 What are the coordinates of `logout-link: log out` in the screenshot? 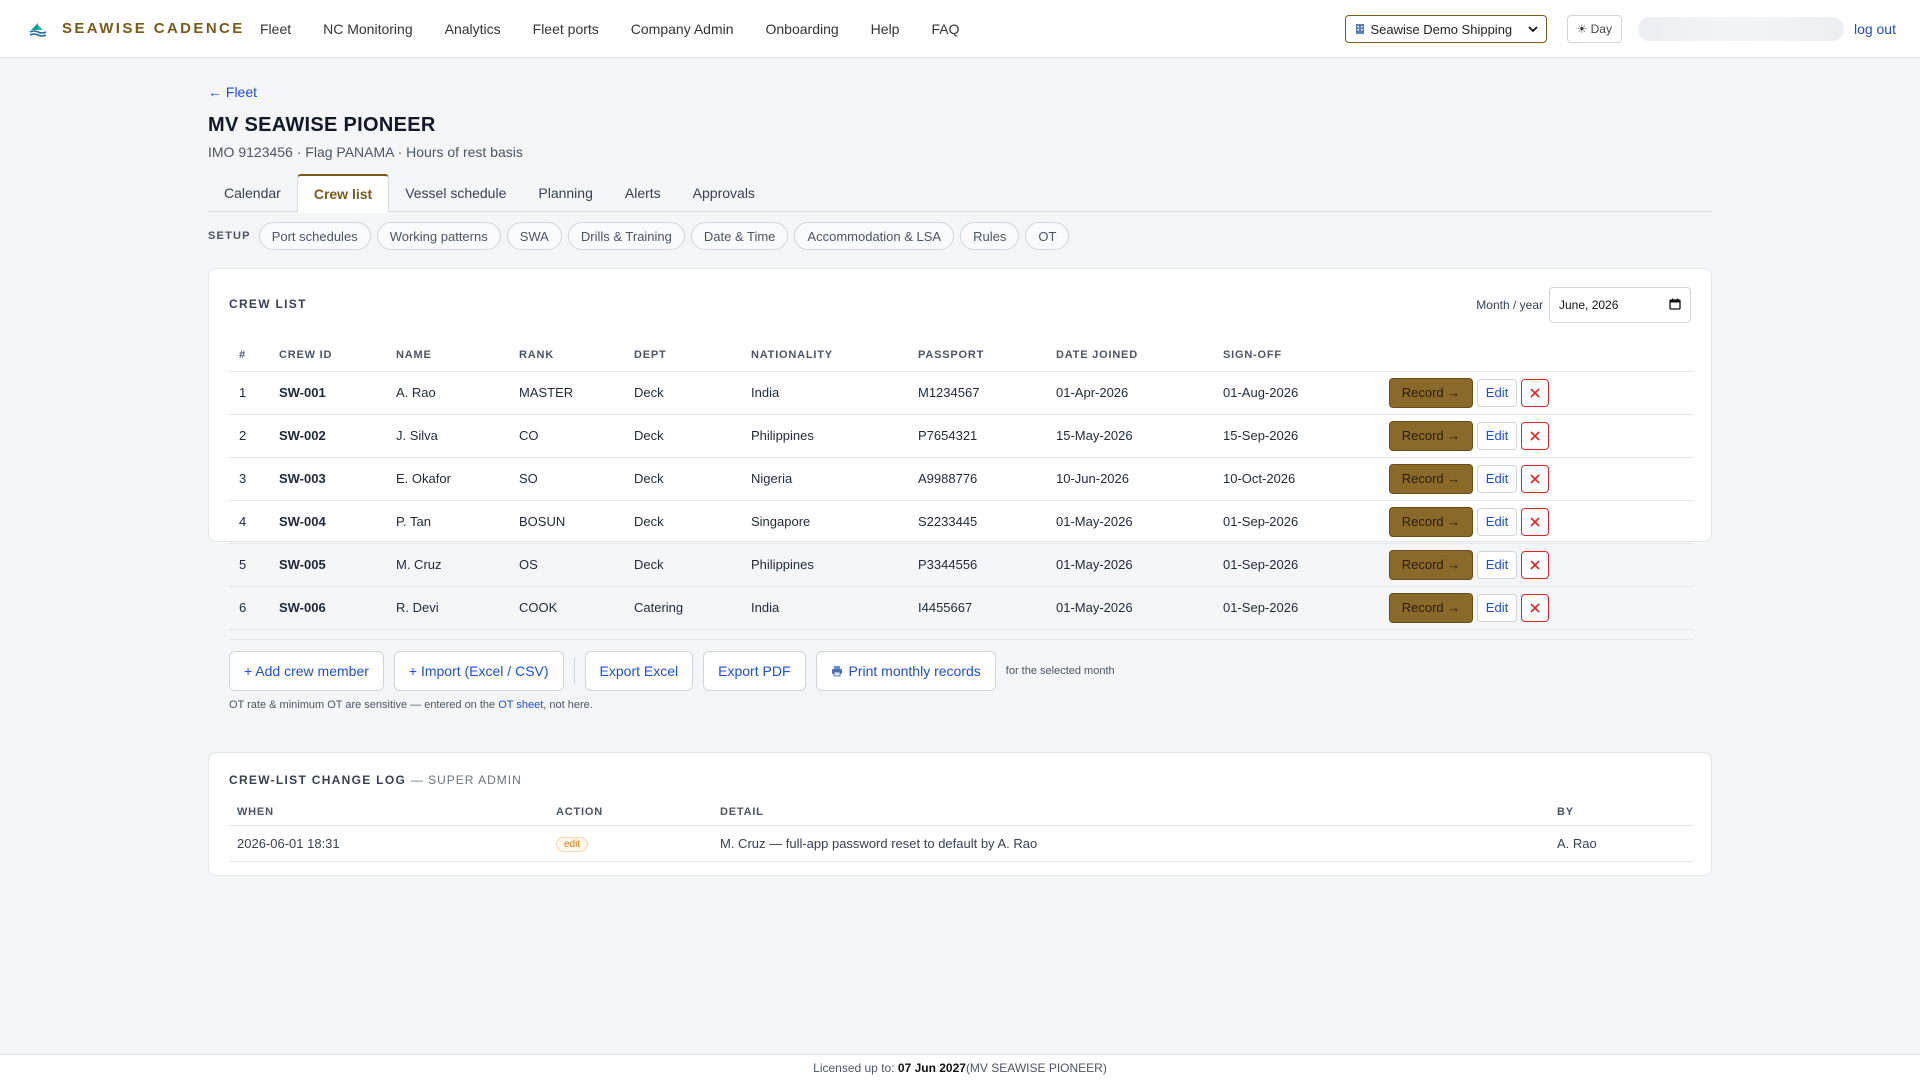 It's located at (1875, 29).